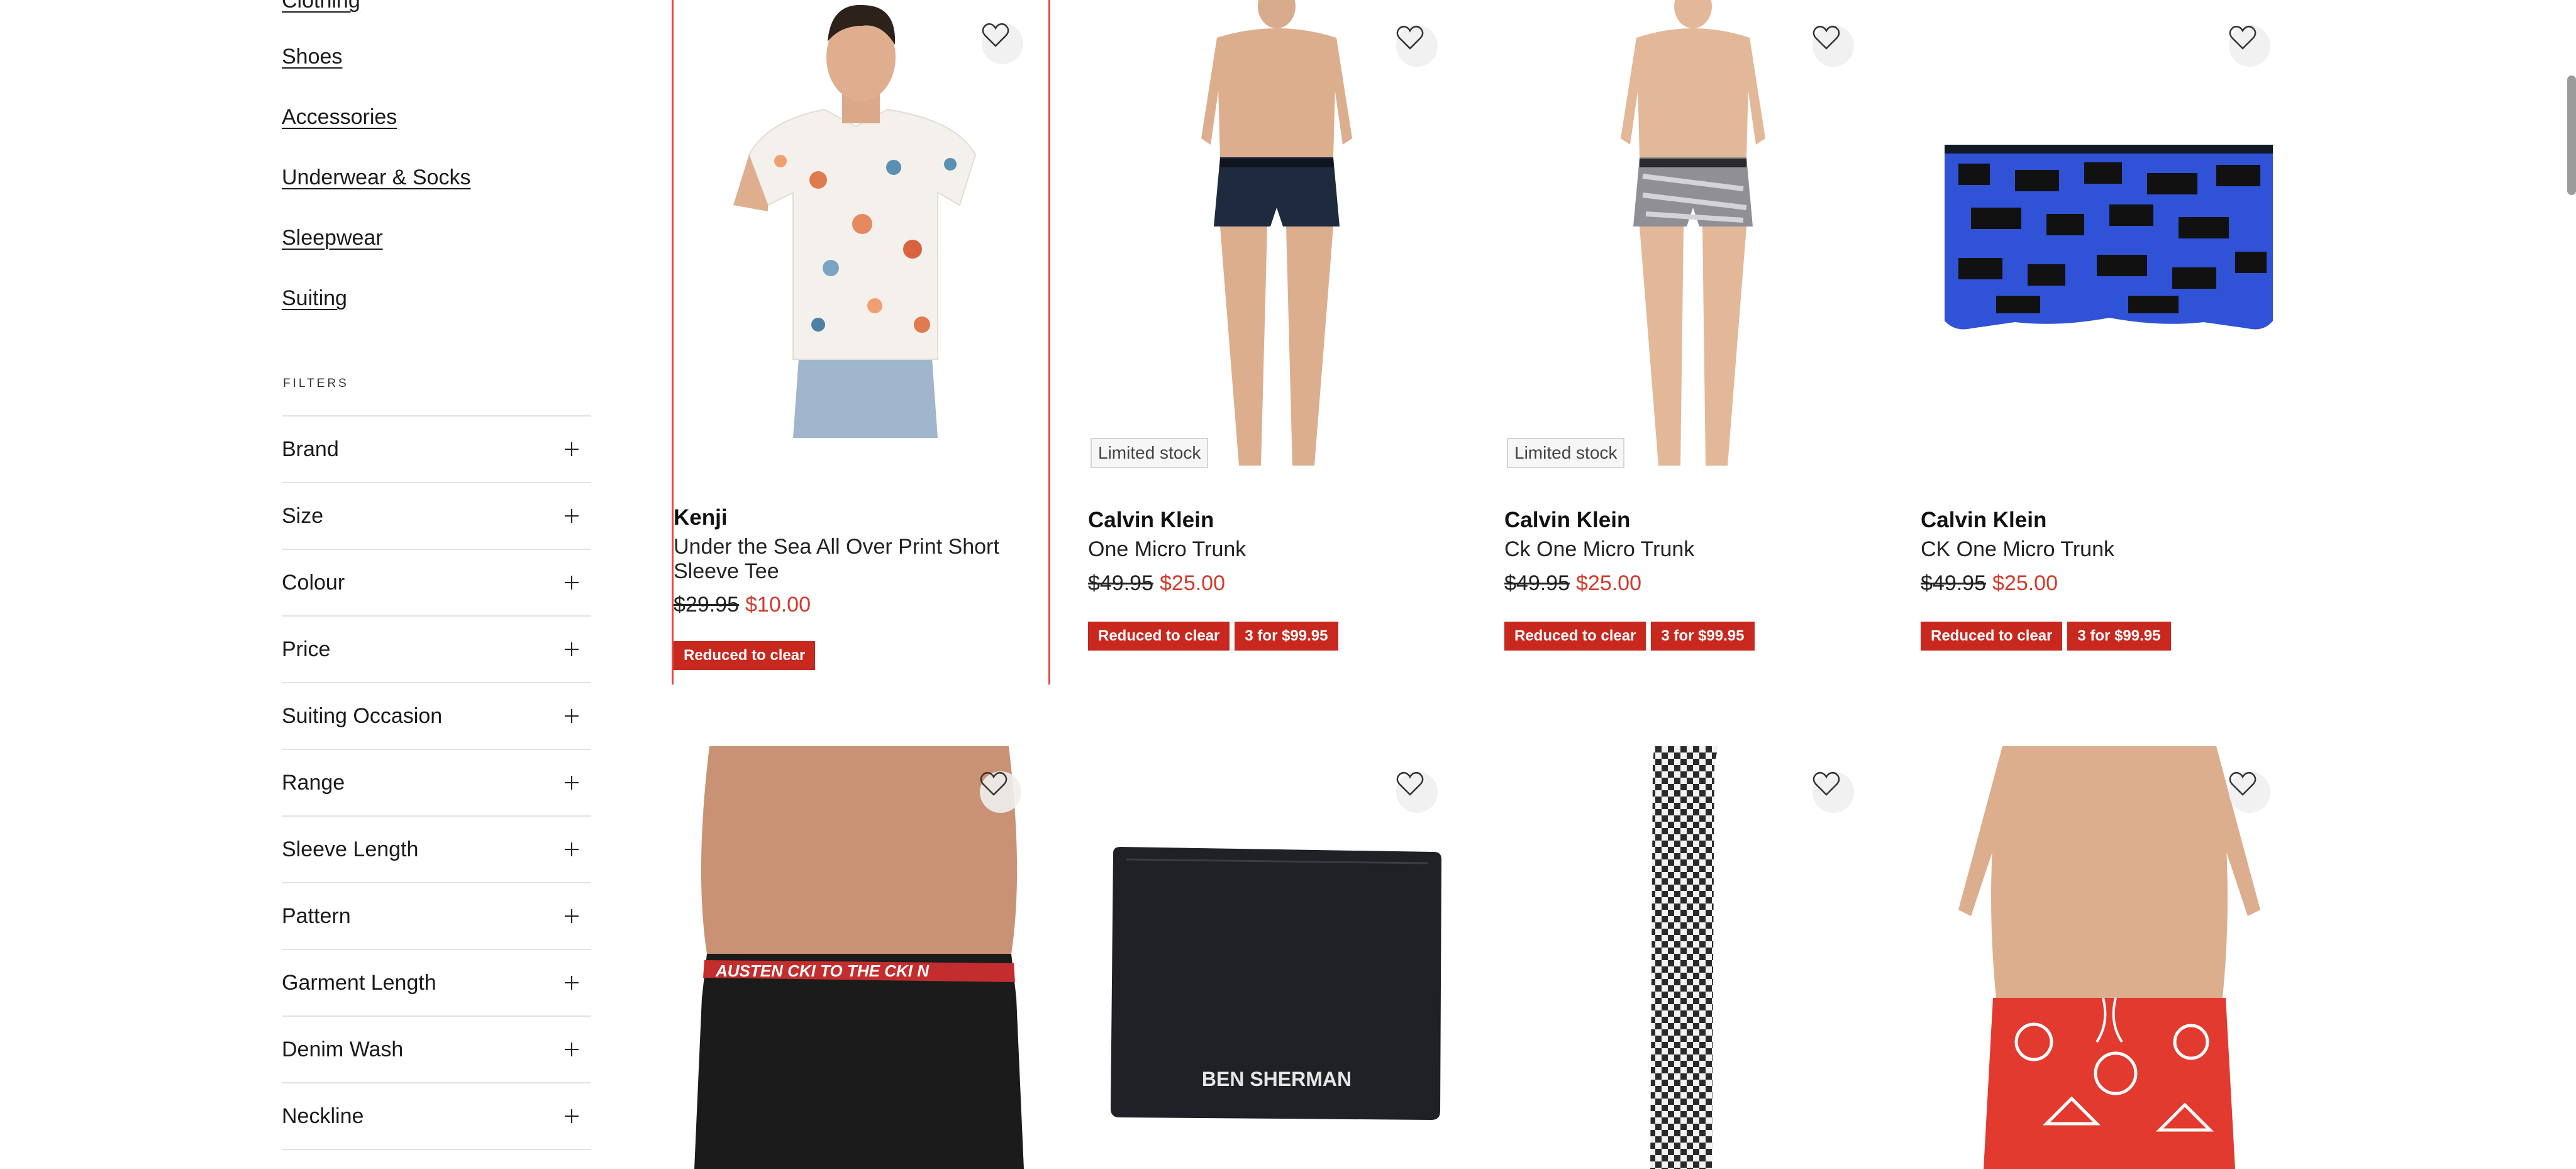 The width and height of the screenshot is (2576, 1169). What do you see at coordinates (1264, 549) in the screenshot?
I see `product-name: One Micro Trunk` at bounding box center [1264, 549].